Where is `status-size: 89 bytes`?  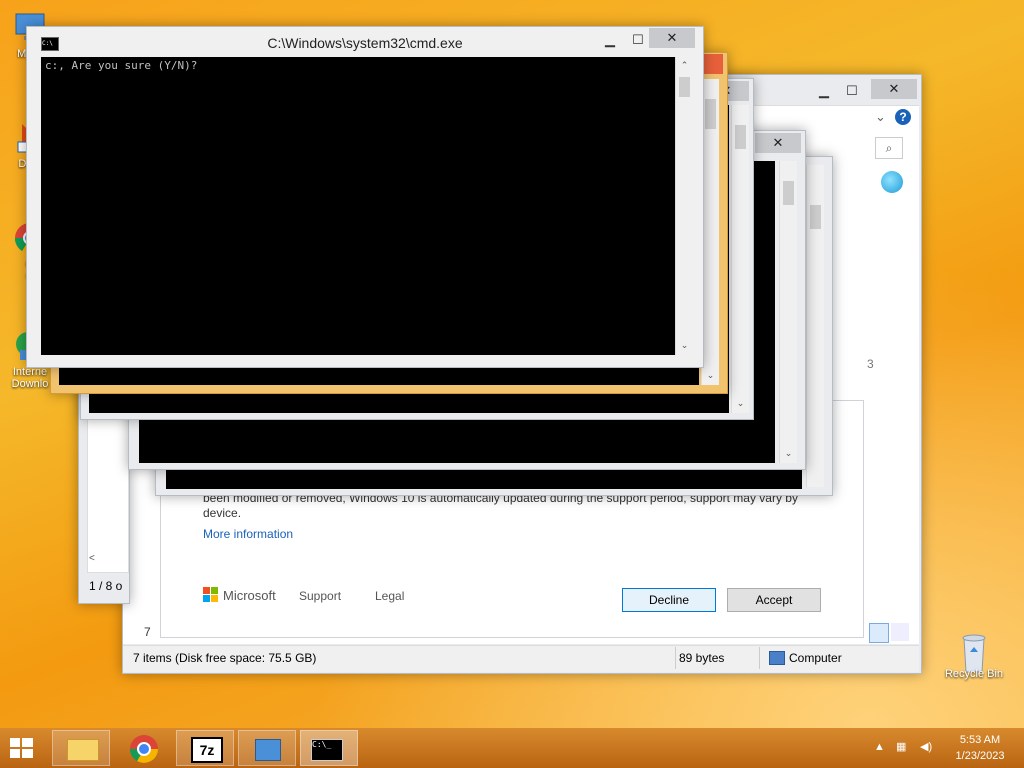 status-size: 89 bytes is located at coordinates (702, 658).